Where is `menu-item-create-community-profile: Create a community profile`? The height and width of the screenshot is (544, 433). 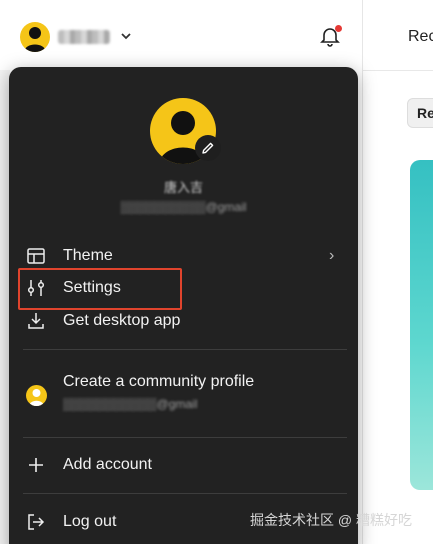 menu-item-create-community-profile: Create a community profile is located at coordinates (183, 382).